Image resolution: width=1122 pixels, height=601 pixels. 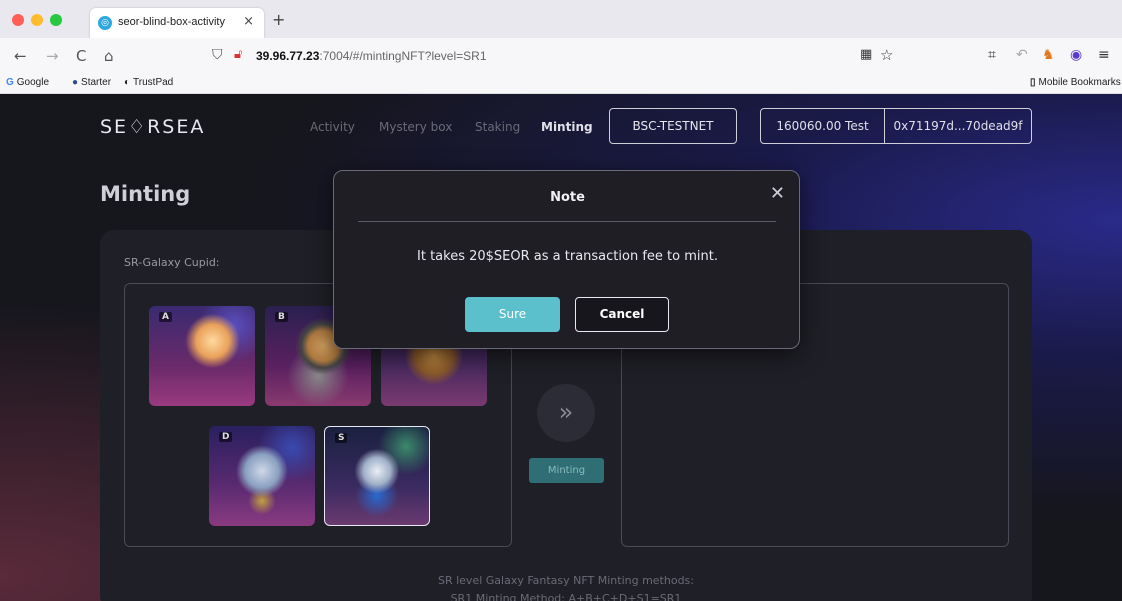 I want to click on new-tab-button: +, so click(x=278, y=19).